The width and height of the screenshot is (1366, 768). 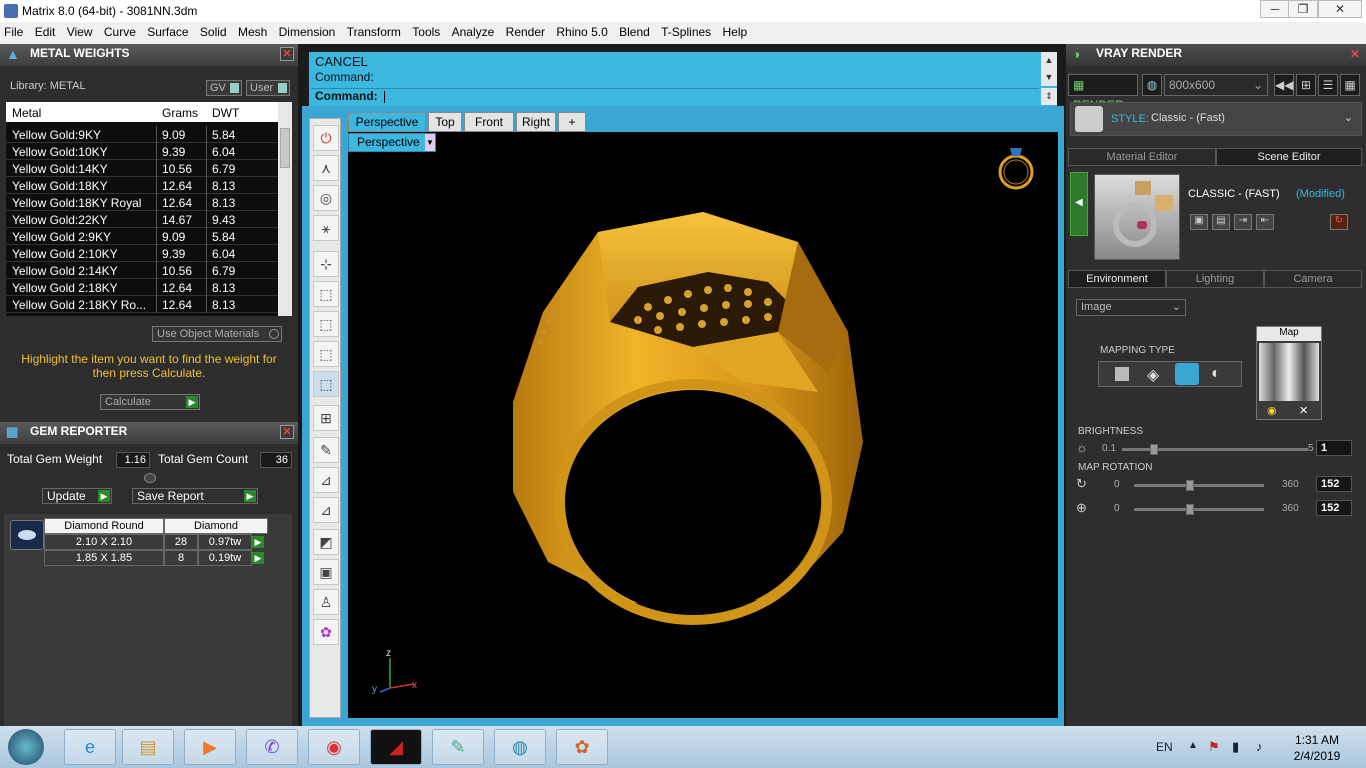 What do you see at coordinates (426, 30) in the screenshot?
I see `menu-tools: Tools` at bounding box center [426, 30].